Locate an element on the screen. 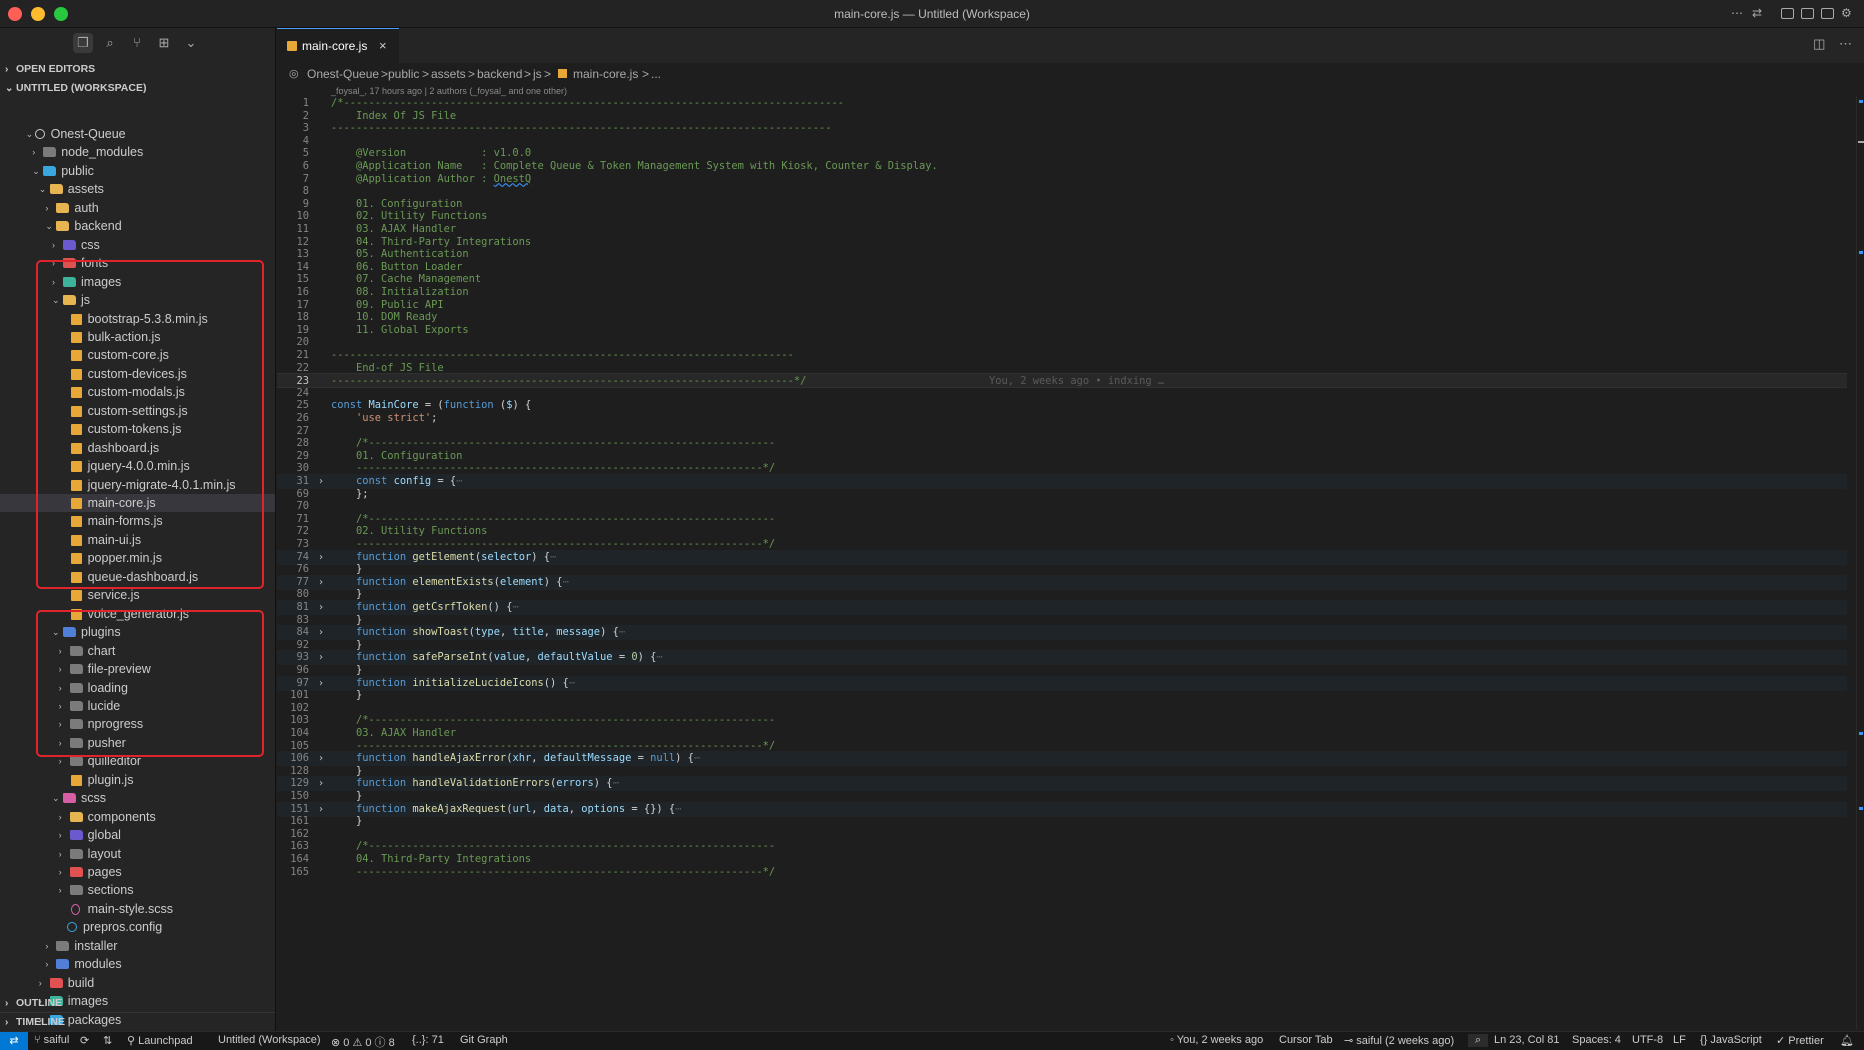  tree-file: custom-core.js is located at coordinates (137, 355).